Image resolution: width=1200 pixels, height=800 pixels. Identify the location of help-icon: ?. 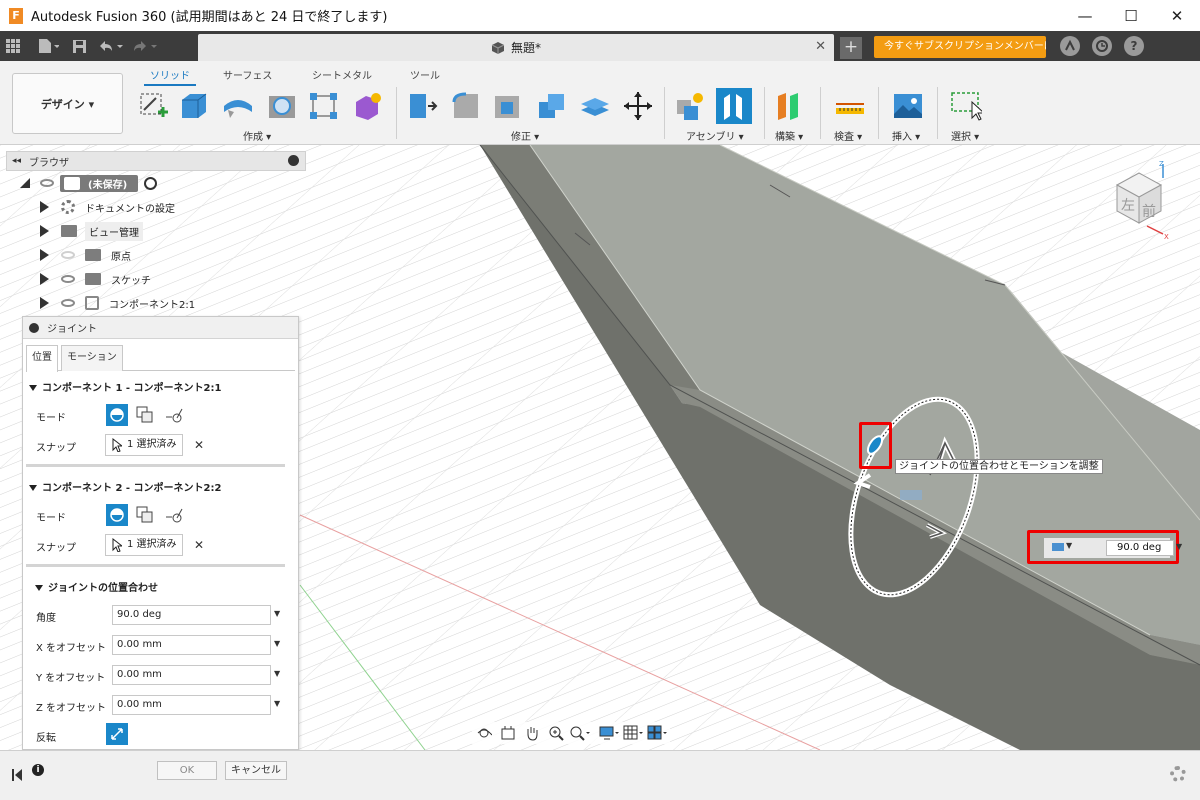
(1134, 46).